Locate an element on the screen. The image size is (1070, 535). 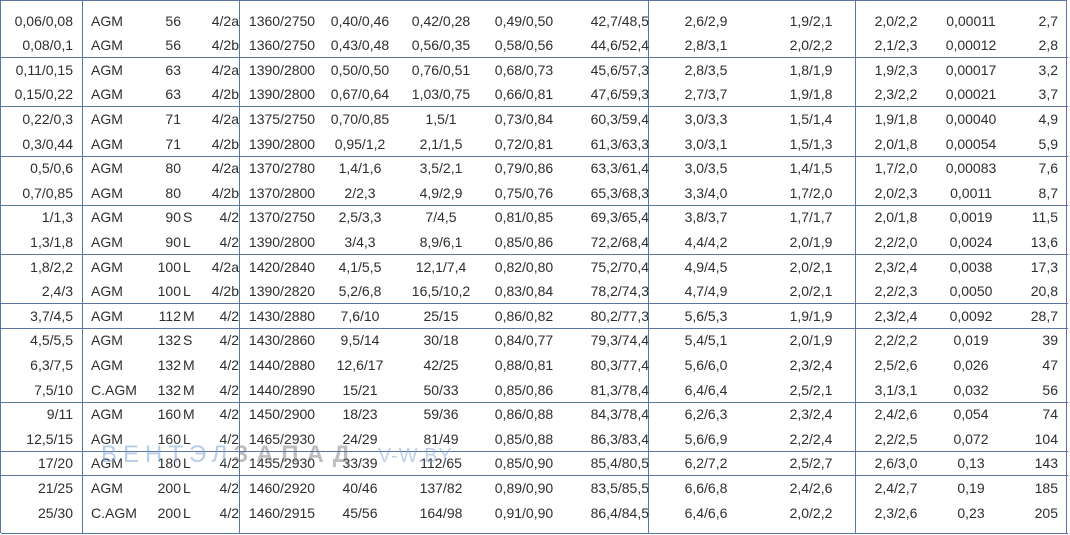
table-cell: 1,9/2,1 is located at coordinates (811, 20).